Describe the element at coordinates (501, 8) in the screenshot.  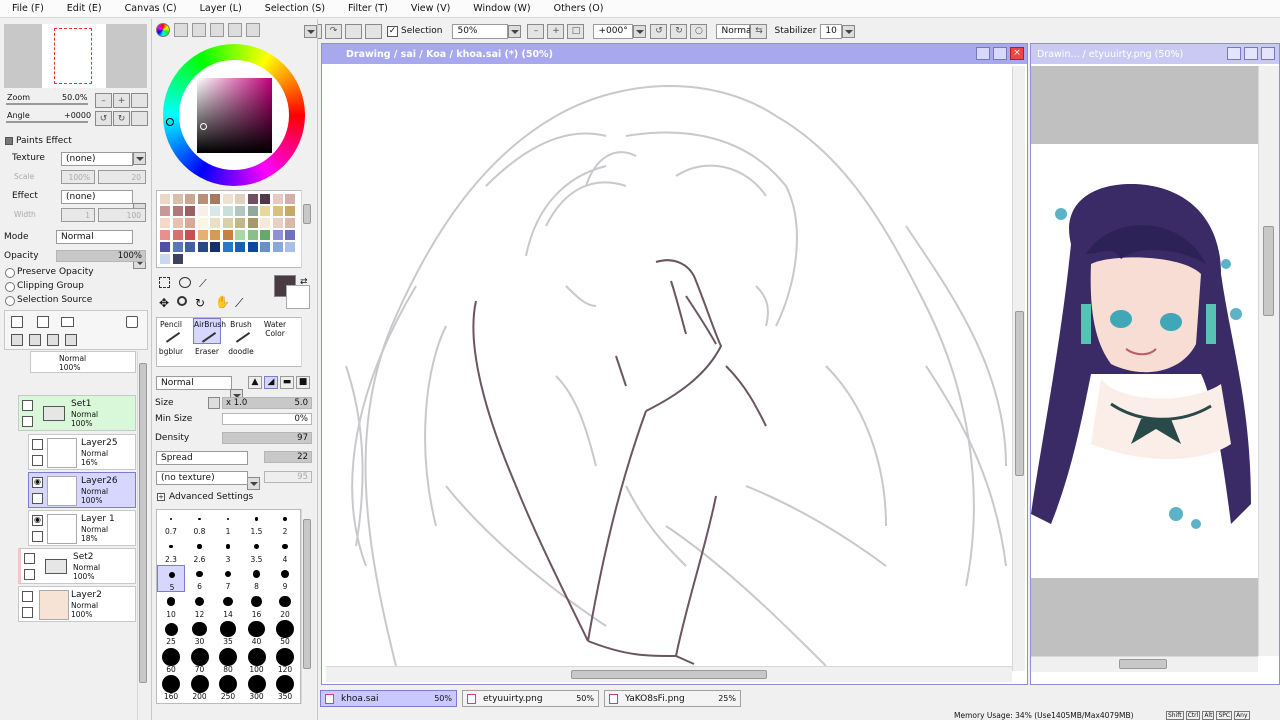
I see `menu-window: Window (W)` at that location.